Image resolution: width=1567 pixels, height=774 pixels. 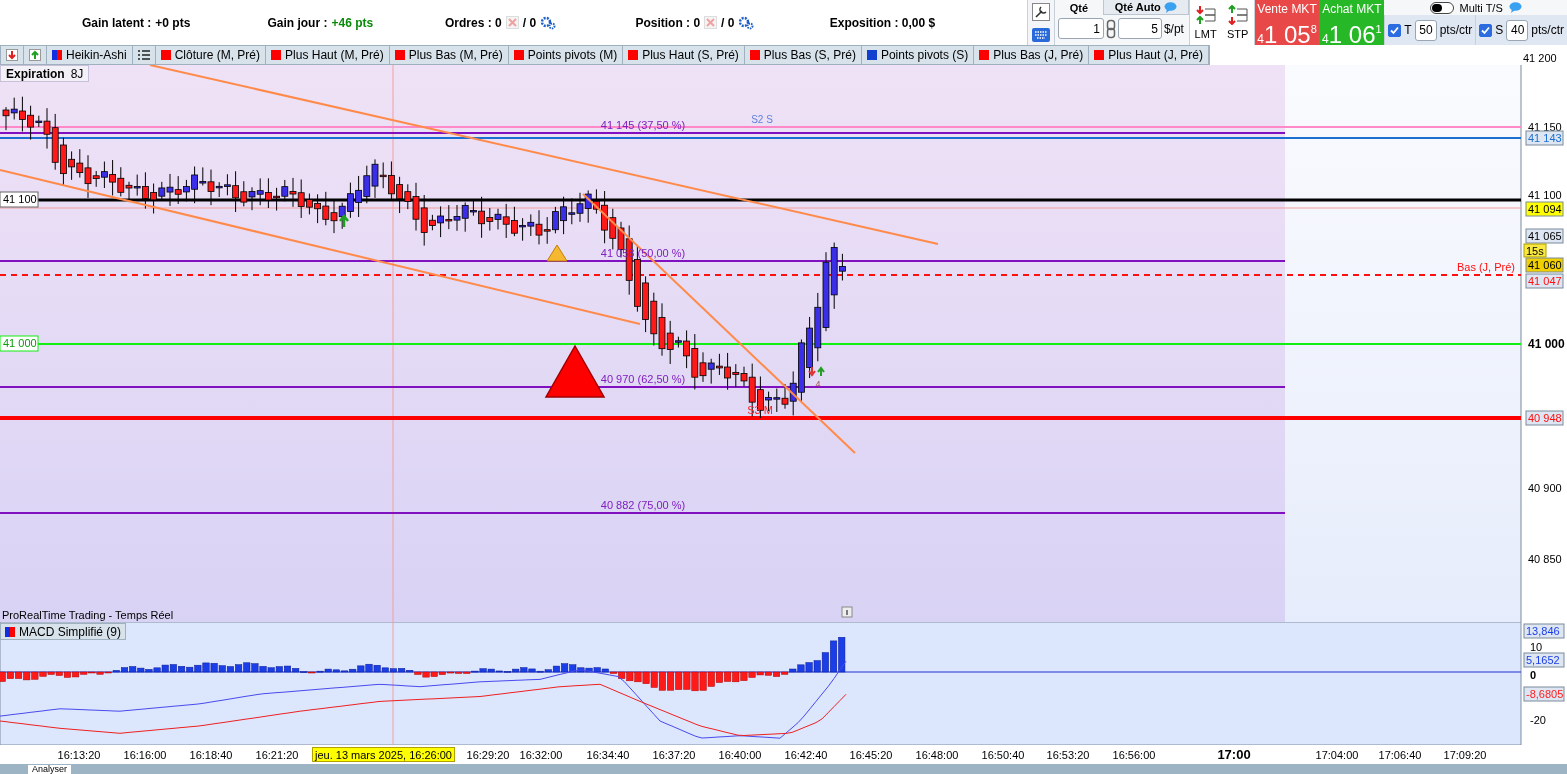 I want to click on time-tick: 16:53:20, so click(x=1068, y=755).